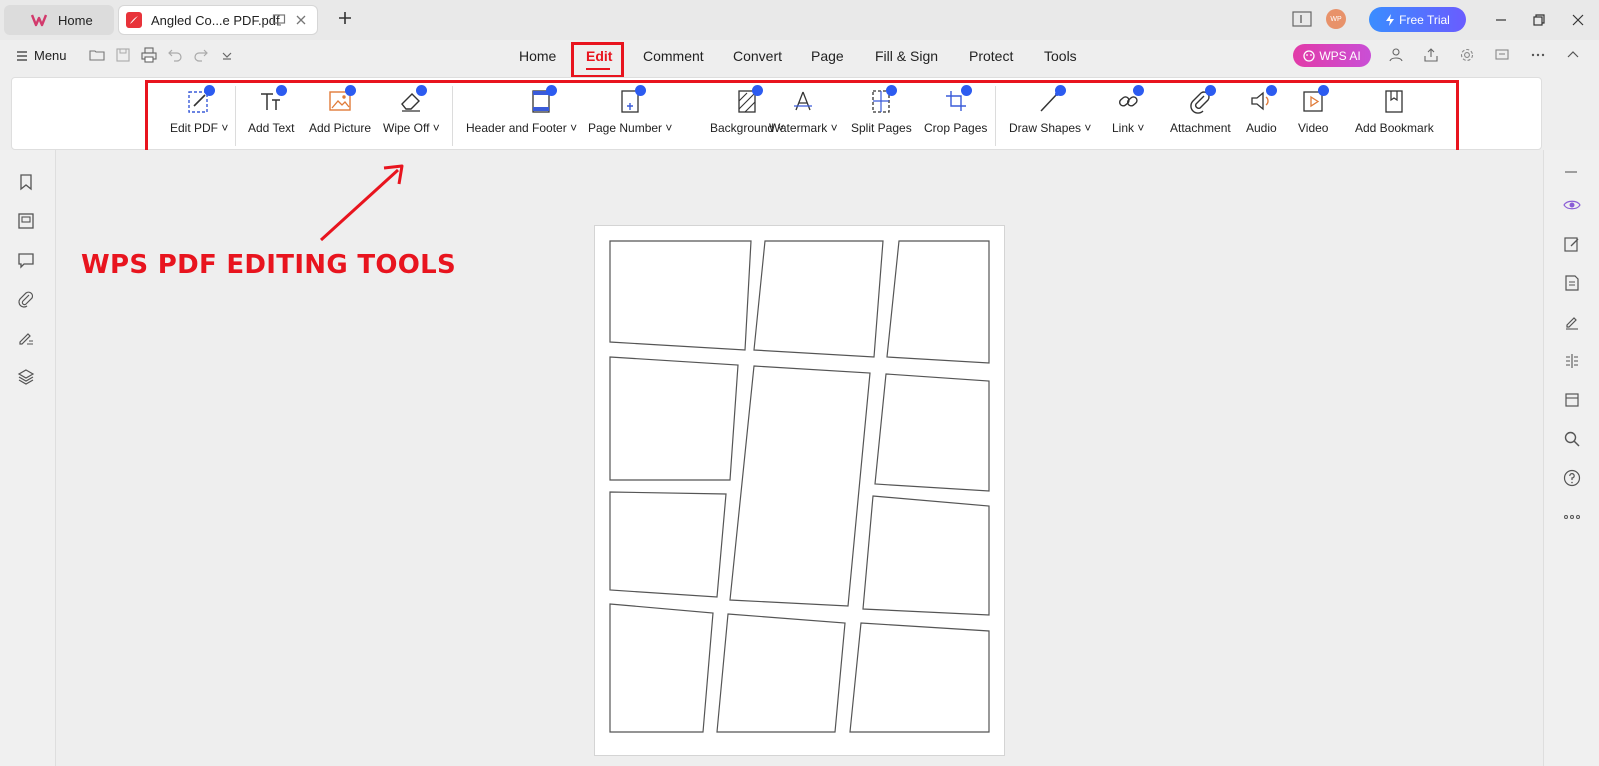 This screenshot has width=1599, height=766. I want to click on restore-icon, so click(1539, 22).